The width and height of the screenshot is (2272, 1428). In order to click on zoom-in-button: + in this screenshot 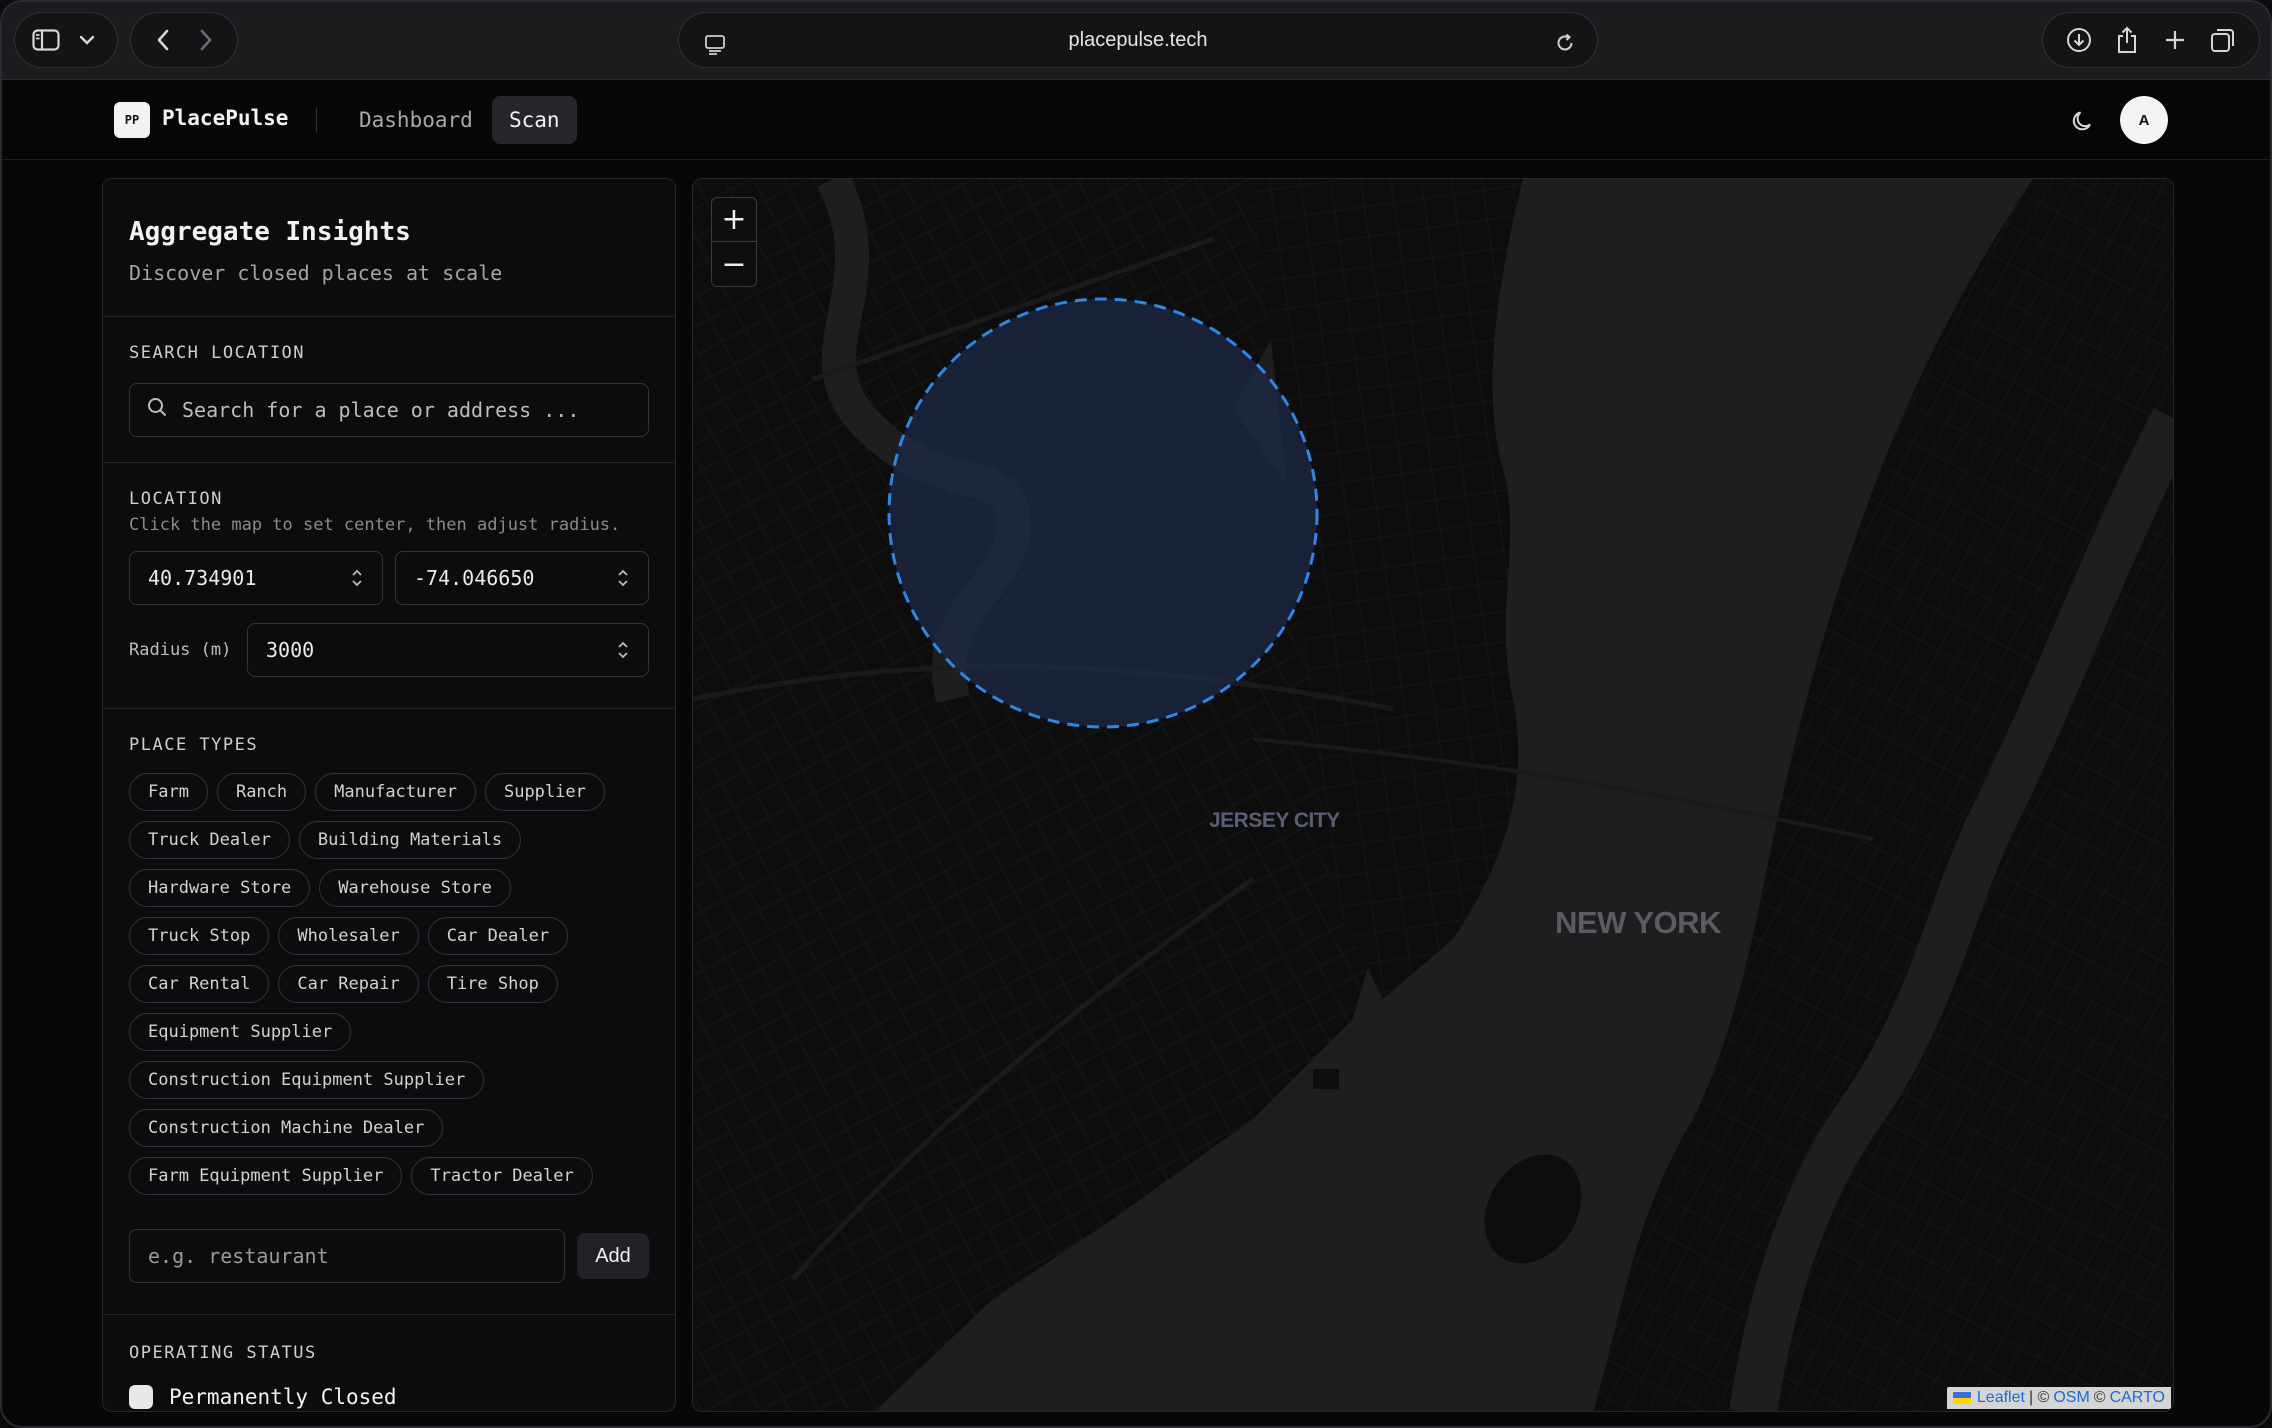, I will do `click(734, 220)`.